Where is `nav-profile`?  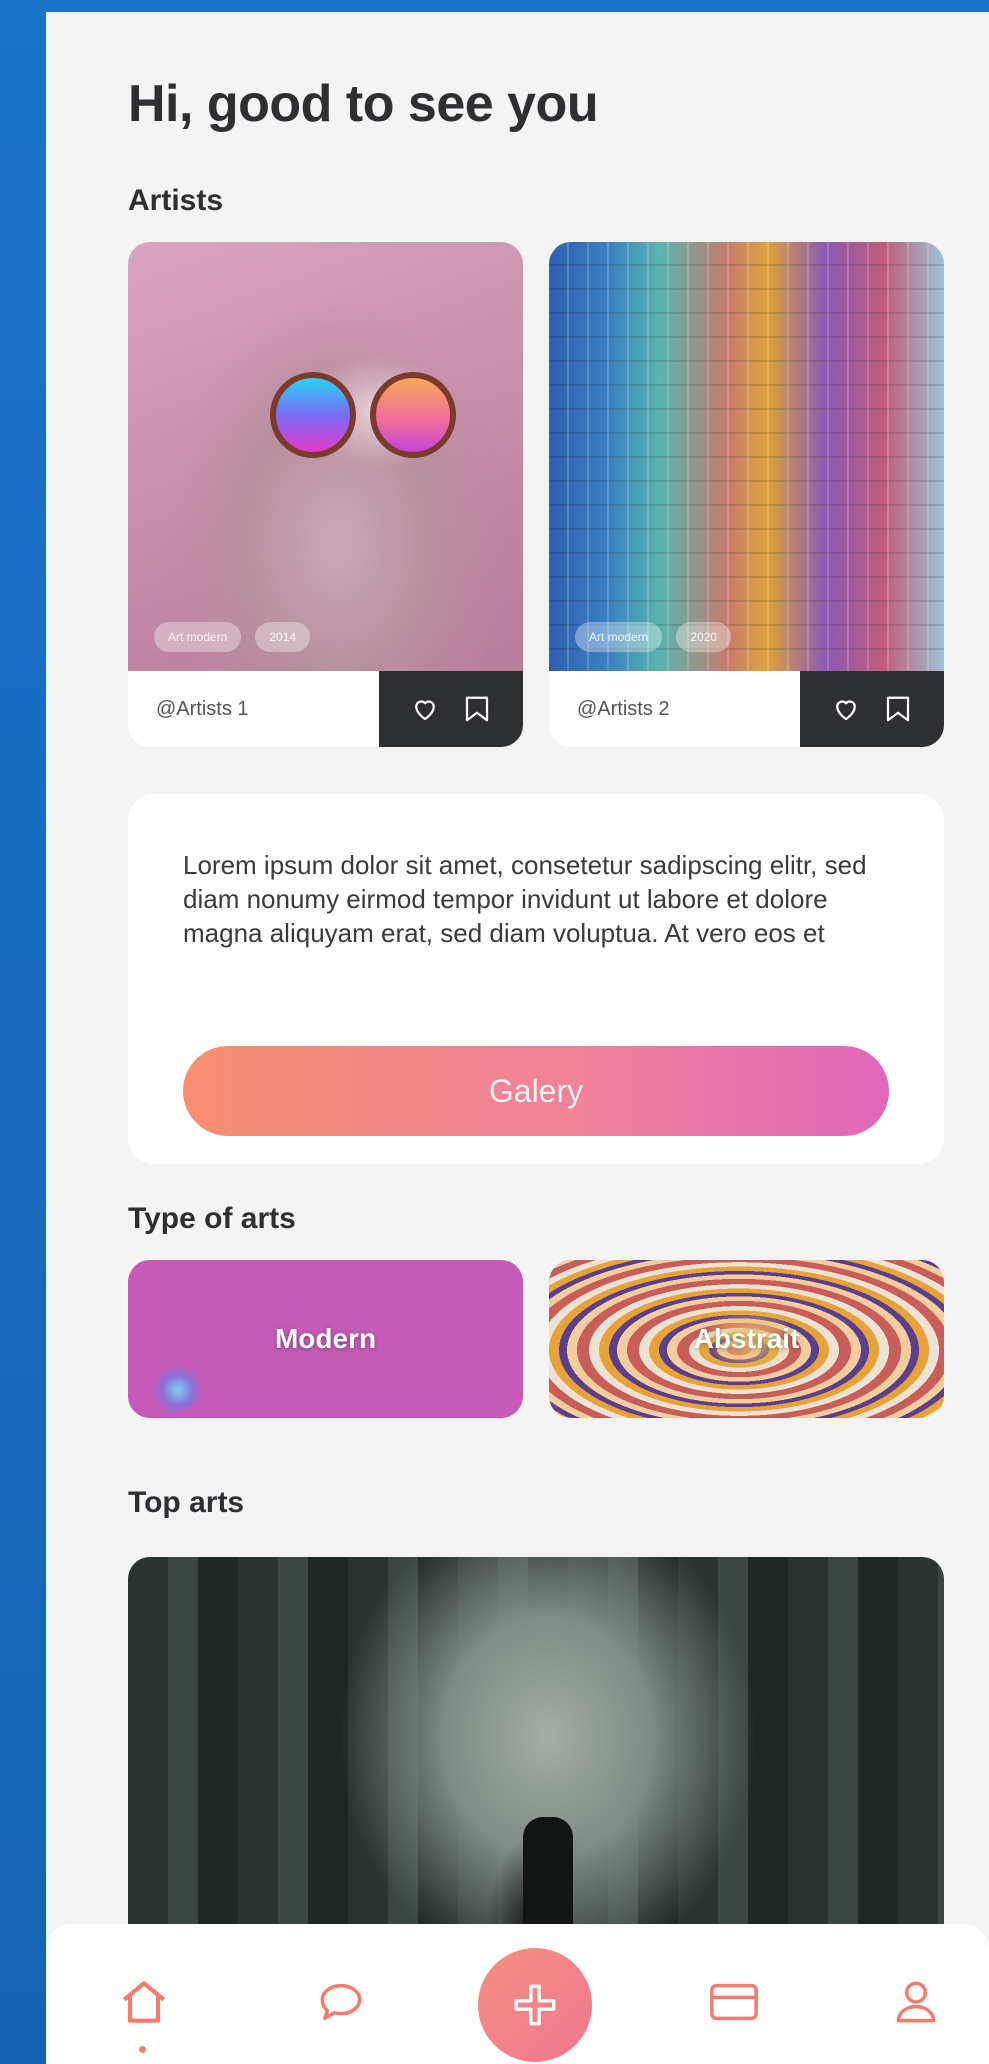 nav-profile is located at coordinates (916, 2002).